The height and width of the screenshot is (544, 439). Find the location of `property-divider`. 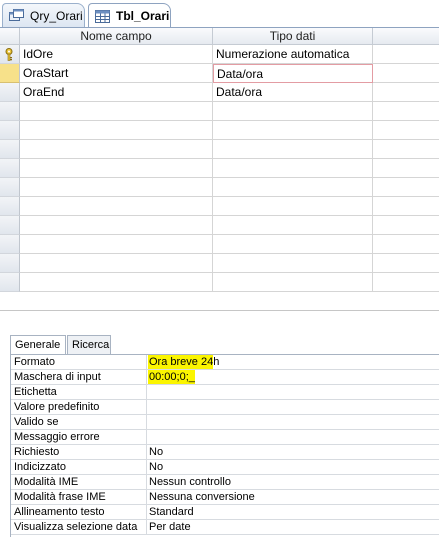

property-divider is located at coordinates (146, 422).